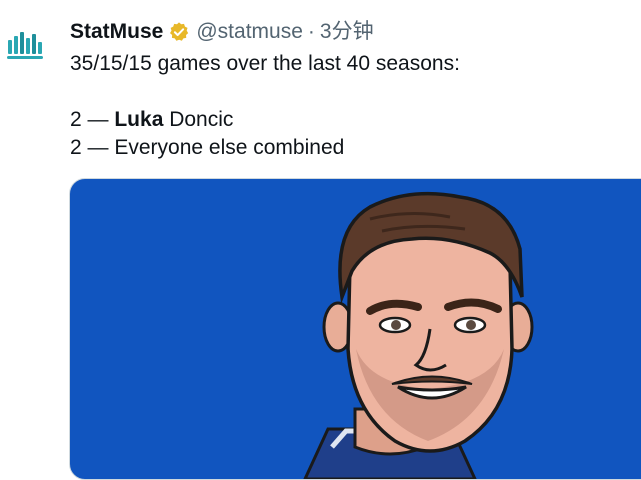 This screenshot has height=480, width=641. What do you see at coordinates (139, 119) in the screenshot?
I see `tweet-line-2-bold: Luka` at bounding box center [139, 119].